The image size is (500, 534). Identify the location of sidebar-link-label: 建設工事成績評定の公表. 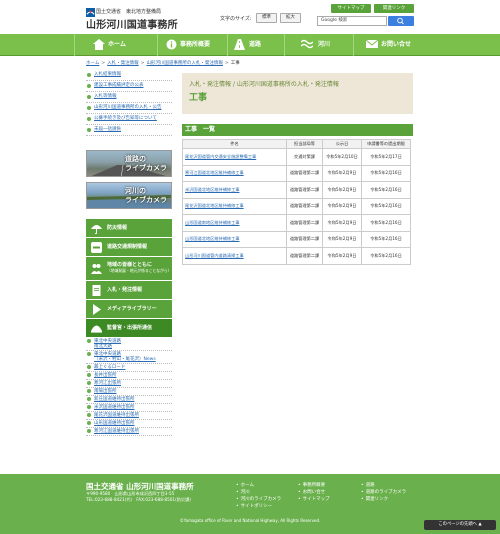
(119, 85).